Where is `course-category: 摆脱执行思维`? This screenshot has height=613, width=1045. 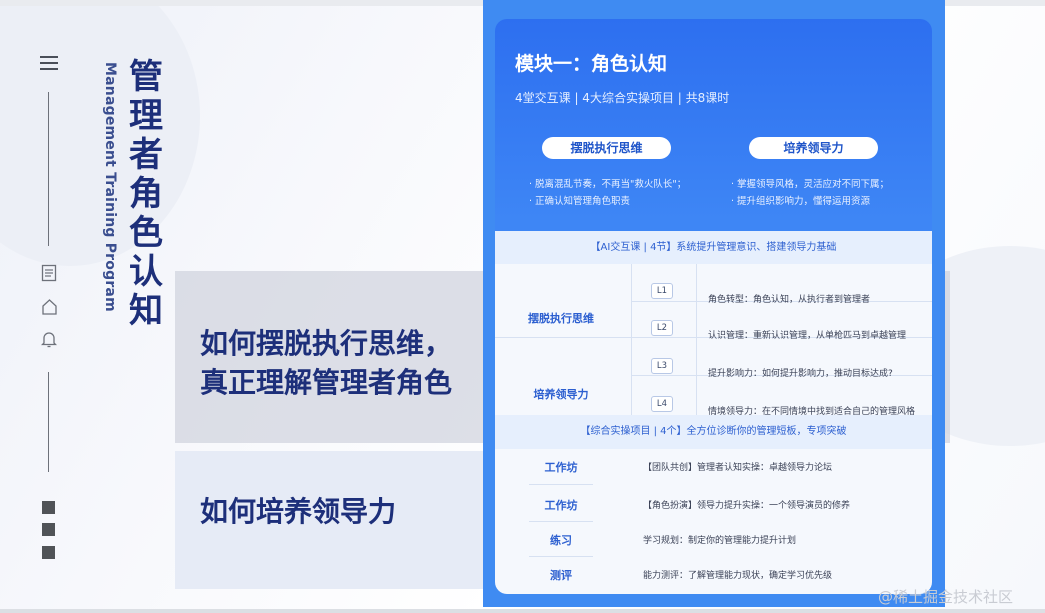 course-category: 摆脱执行思维 is located at coordinates (561, 318).